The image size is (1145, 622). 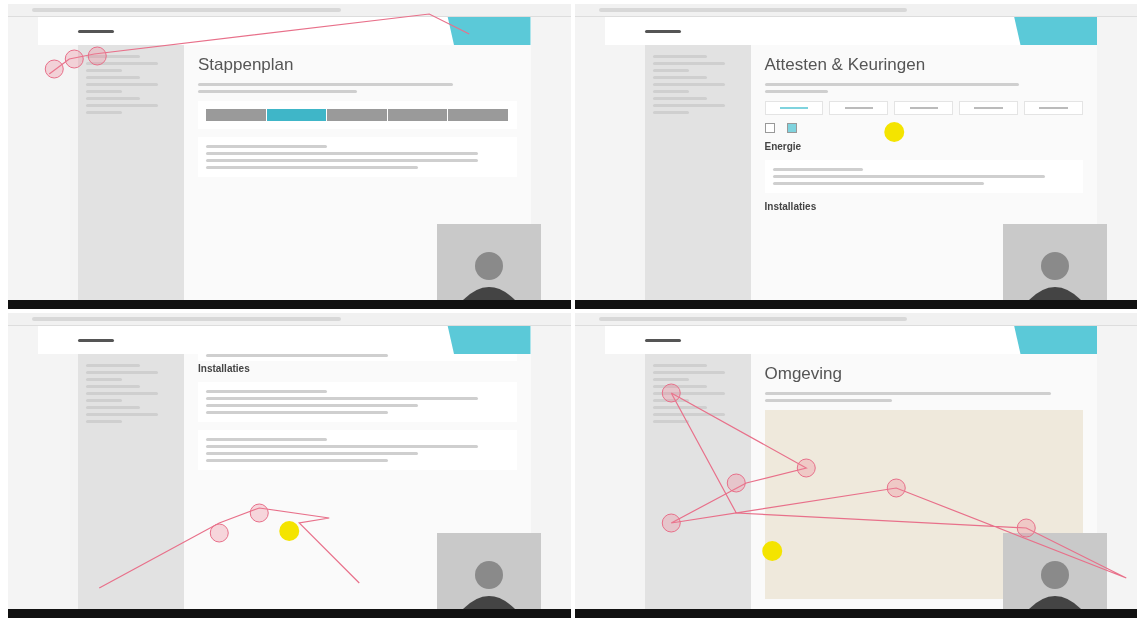 What do you see at coordinates (845, 65) in the screenshot?
I see `page-title: Attesten & Keuringen` at bounding box center [845, 65].